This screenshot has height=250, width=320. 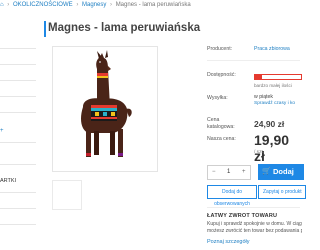 I want to click on quantity-decrement-button: −, so click(x=214, y=172).